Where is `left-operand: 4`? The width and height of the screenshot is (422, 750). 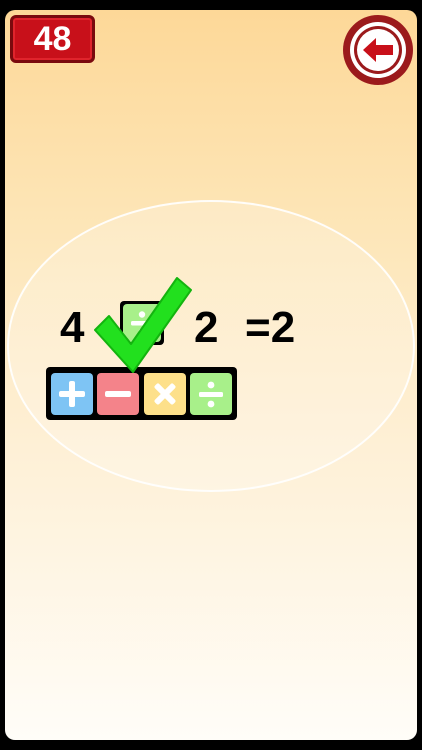 left-operand: 4 is located at coordinates (72, 327).